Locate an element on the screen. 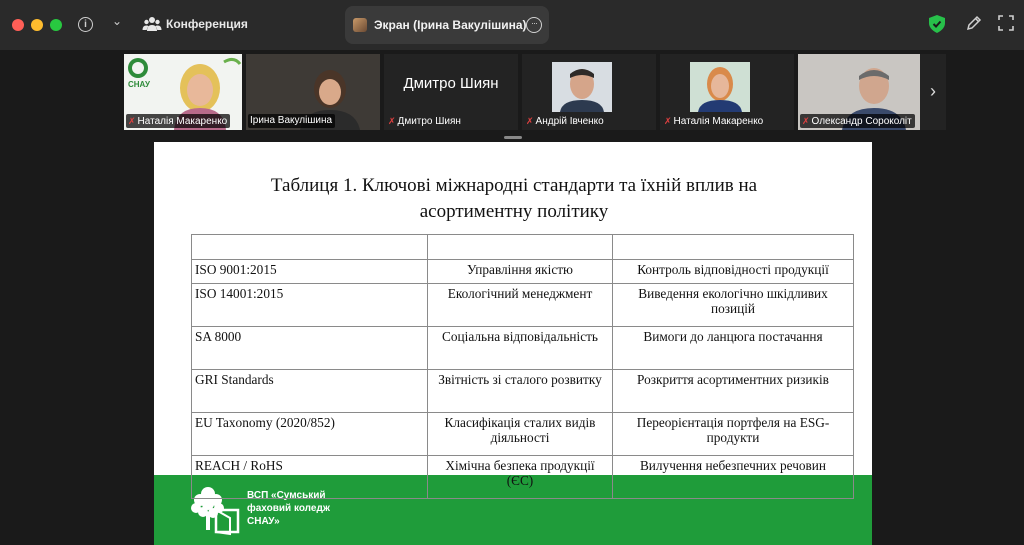 The height and width of the screenshot is (545, 1024). participant-name: Ірина Вакулішина is located at coordinates (292, 121).